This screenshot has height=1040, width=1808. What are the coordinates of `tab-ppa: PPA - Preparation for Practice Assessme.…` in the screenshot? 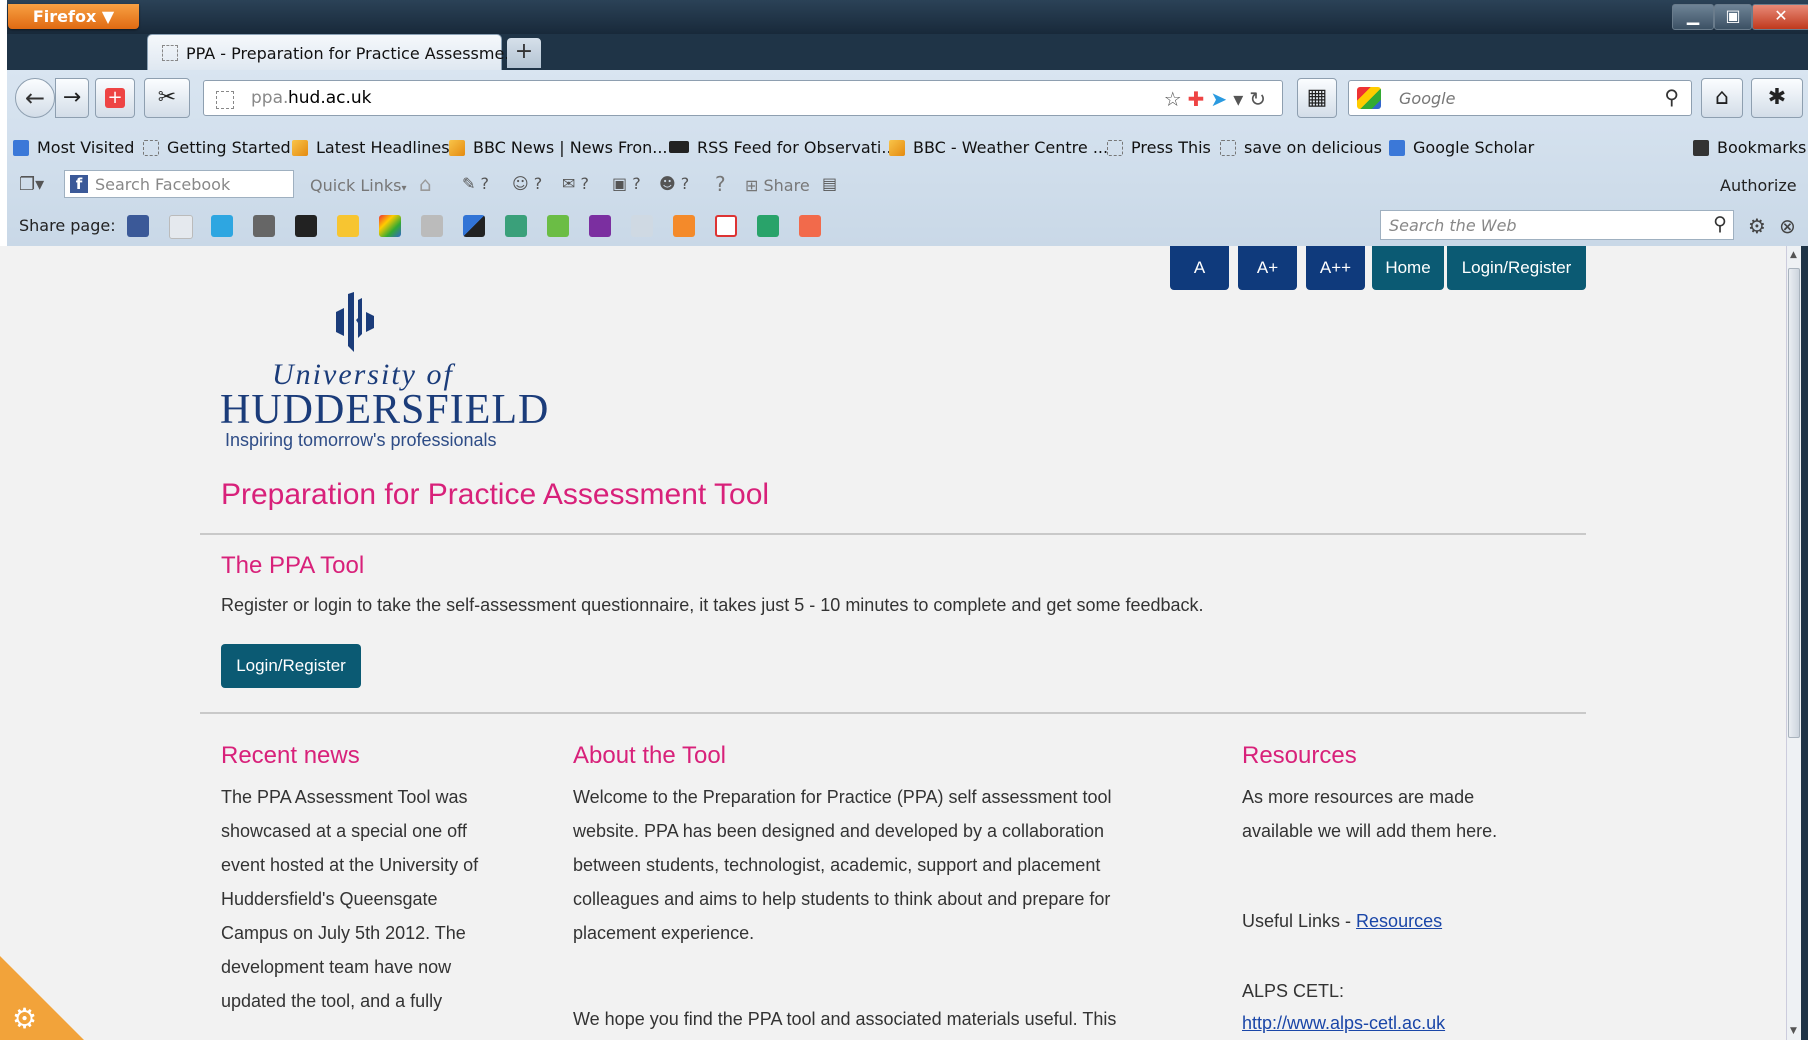 It's located at (333, 52).